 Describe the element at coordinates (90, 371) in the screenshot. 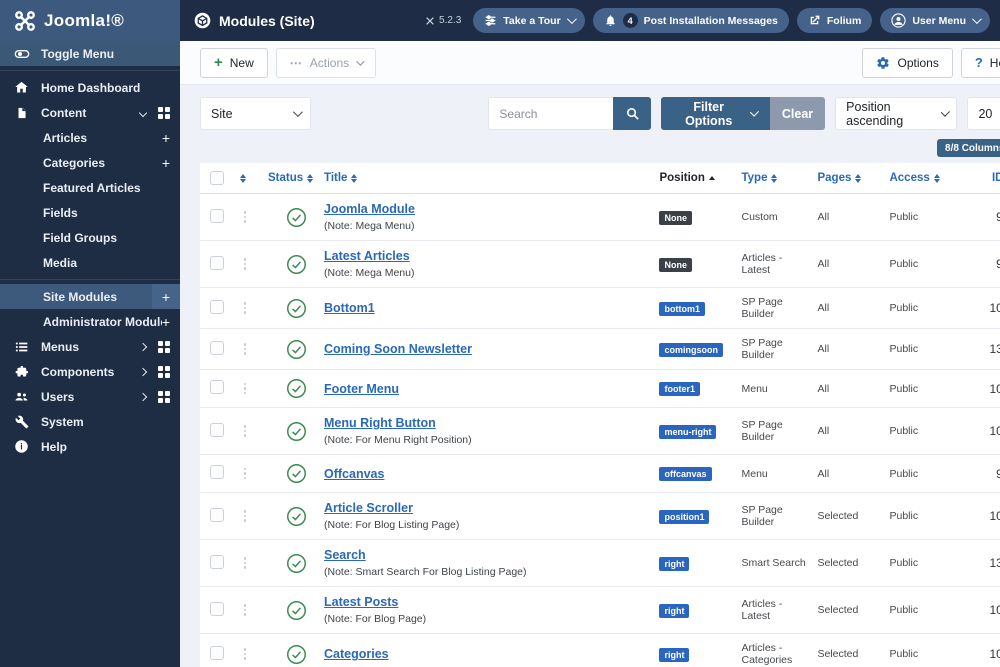

I see `sidebar-item-components: Components` at that location.